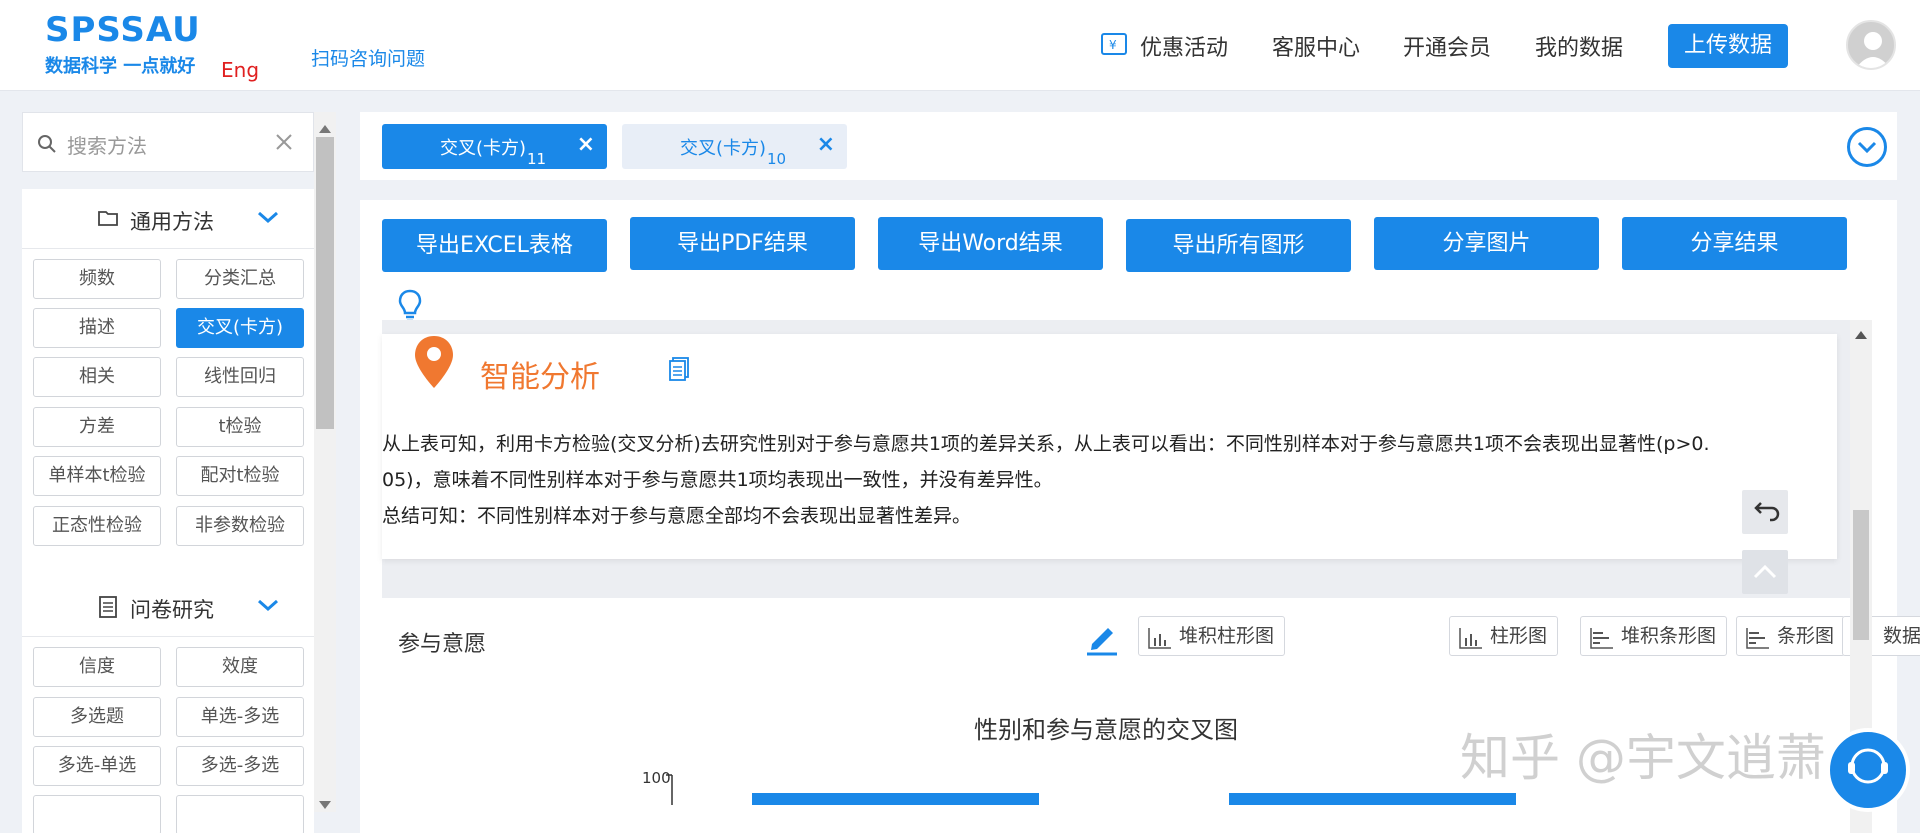 The image size is (1920, 833). Describe the element at coordinates (1106, 730) in the screenshot. I see `chart-title: 性别和参与意愿的交叉图` at that location.